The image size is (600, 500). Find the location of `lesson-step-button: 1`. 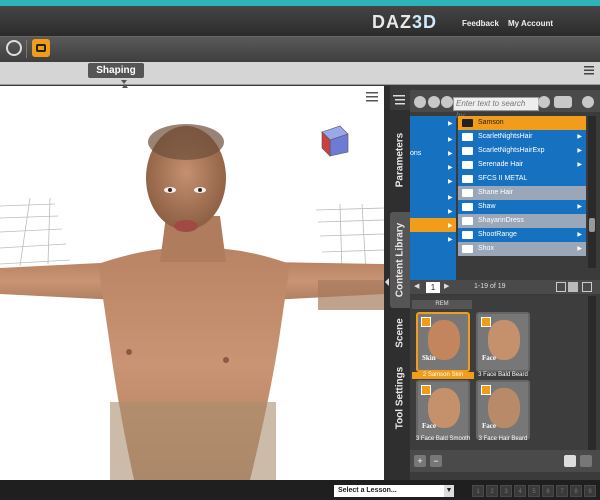

lesson-step-button: 1 is located at coordinates (478, 491).